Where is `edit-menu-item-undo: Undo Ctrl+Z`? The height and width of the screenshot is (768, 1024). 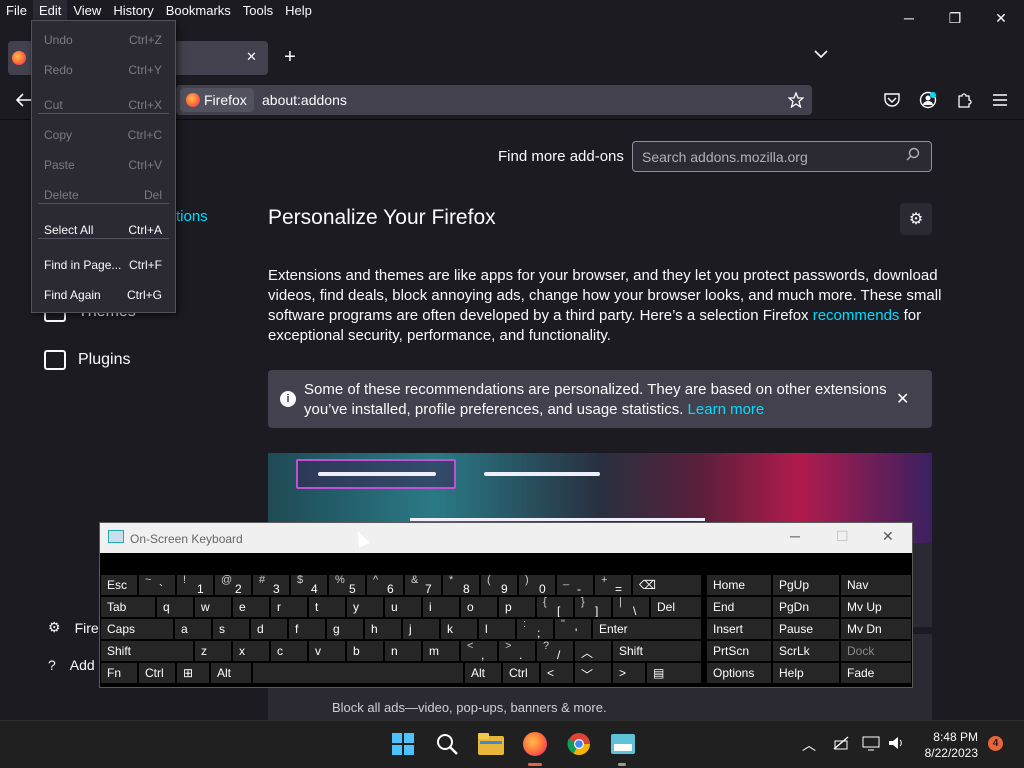
edit-menu-item-undo: Undo Ctrl+Z is located at coordinates (103, 40).